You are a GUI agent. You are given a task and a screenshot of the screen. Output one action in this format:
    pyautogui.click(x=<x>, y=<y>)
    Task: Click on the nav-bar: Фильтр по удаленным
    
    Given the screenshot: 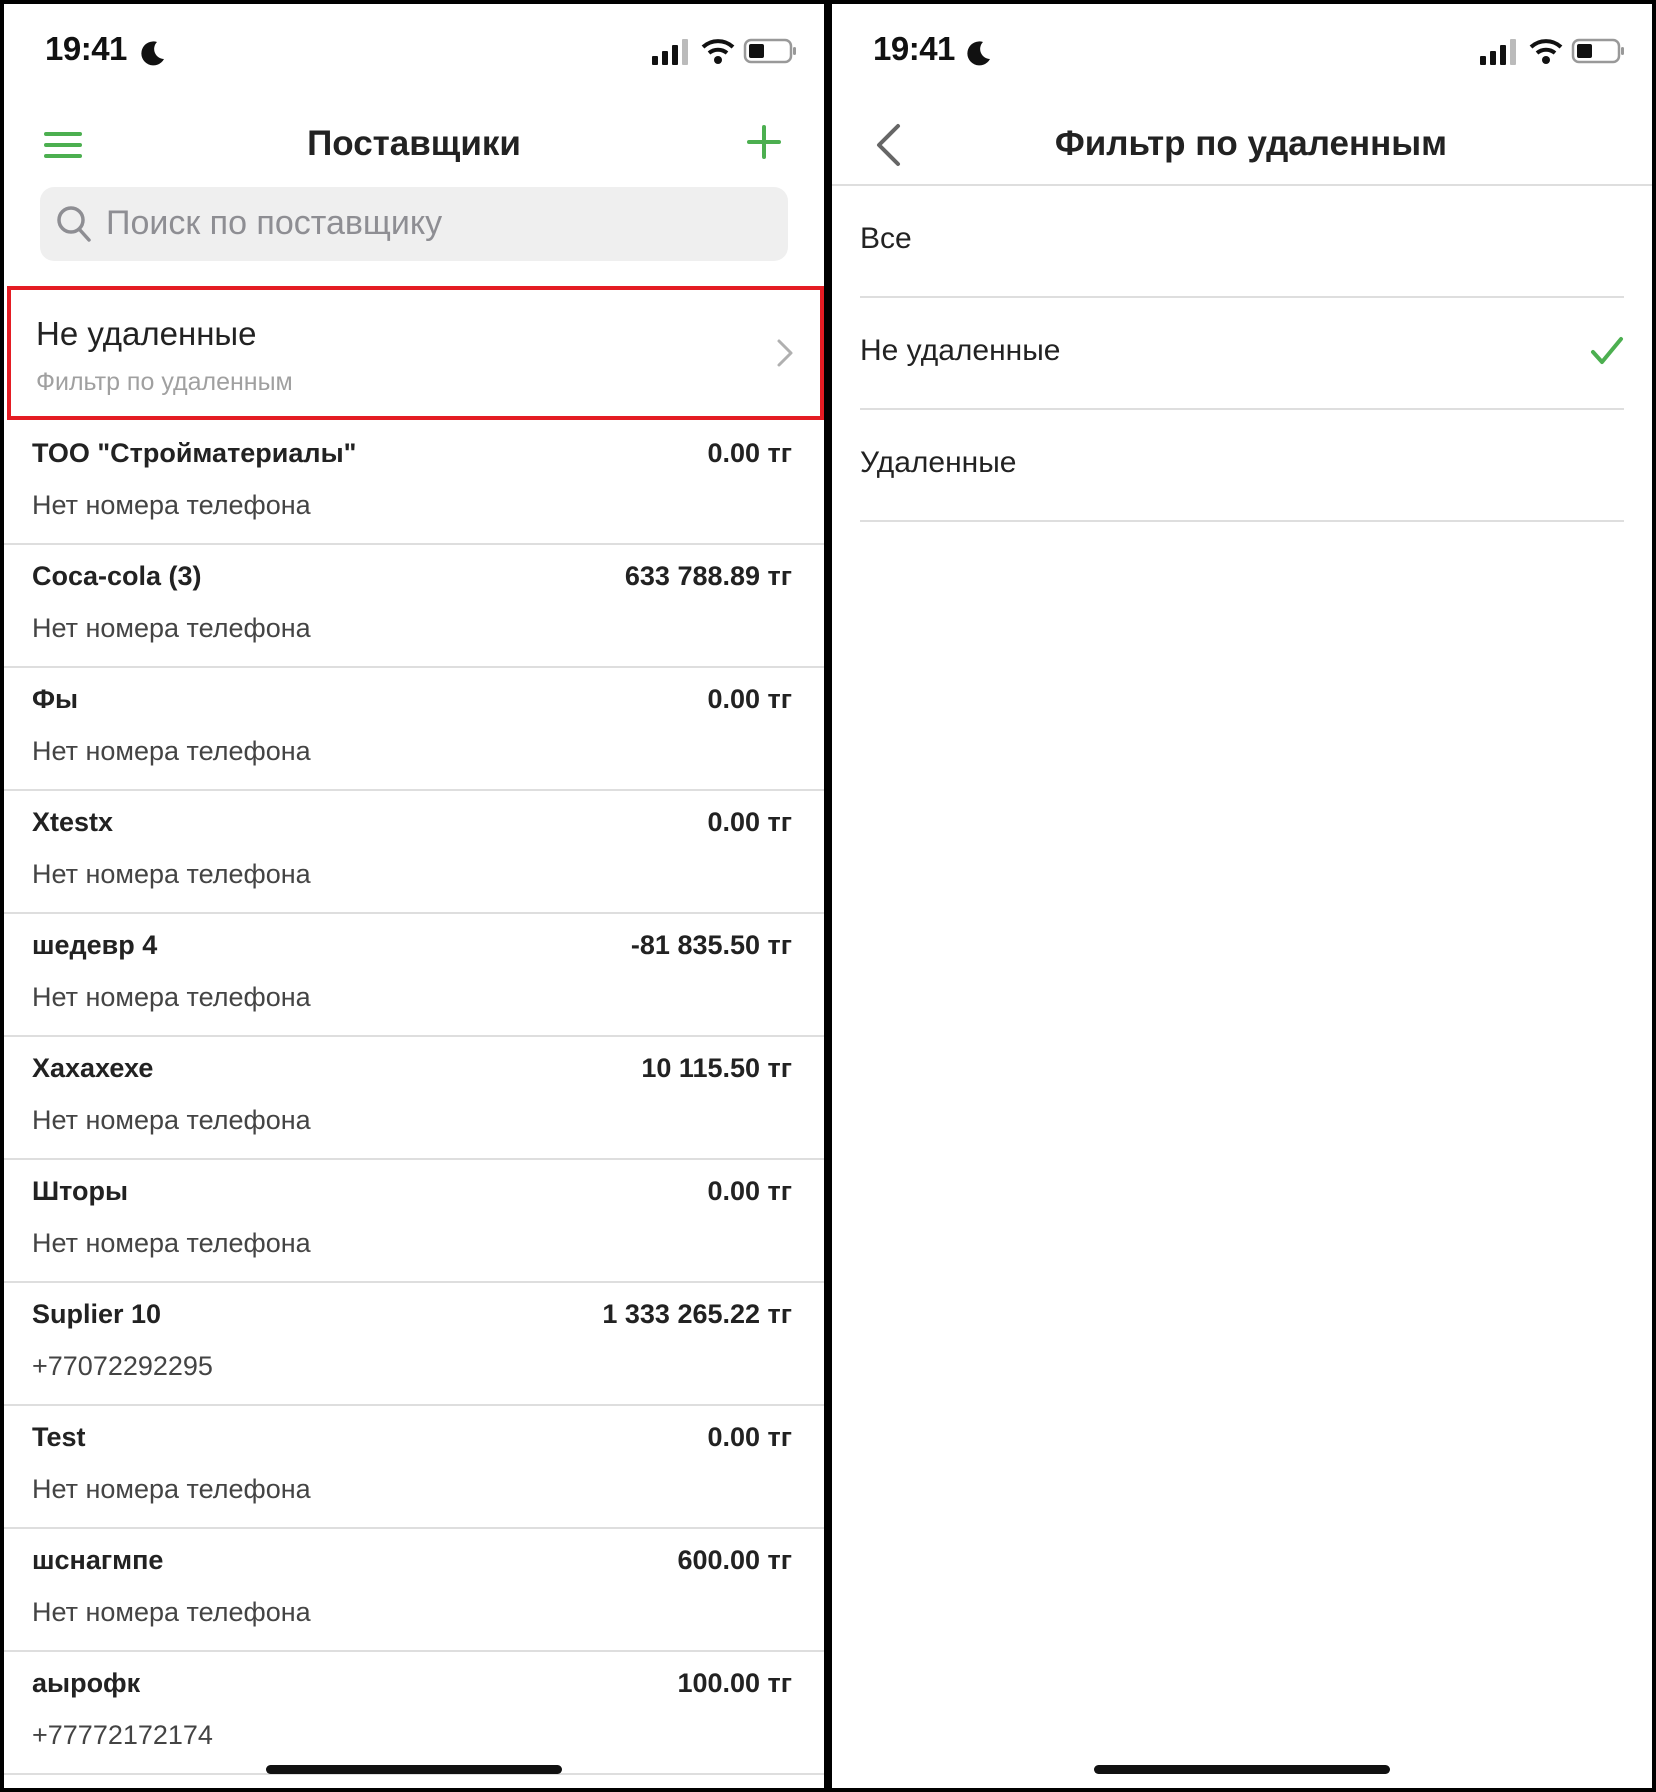 What is the action you would take?
    pyautogui.click(x=1242, y=139)
    